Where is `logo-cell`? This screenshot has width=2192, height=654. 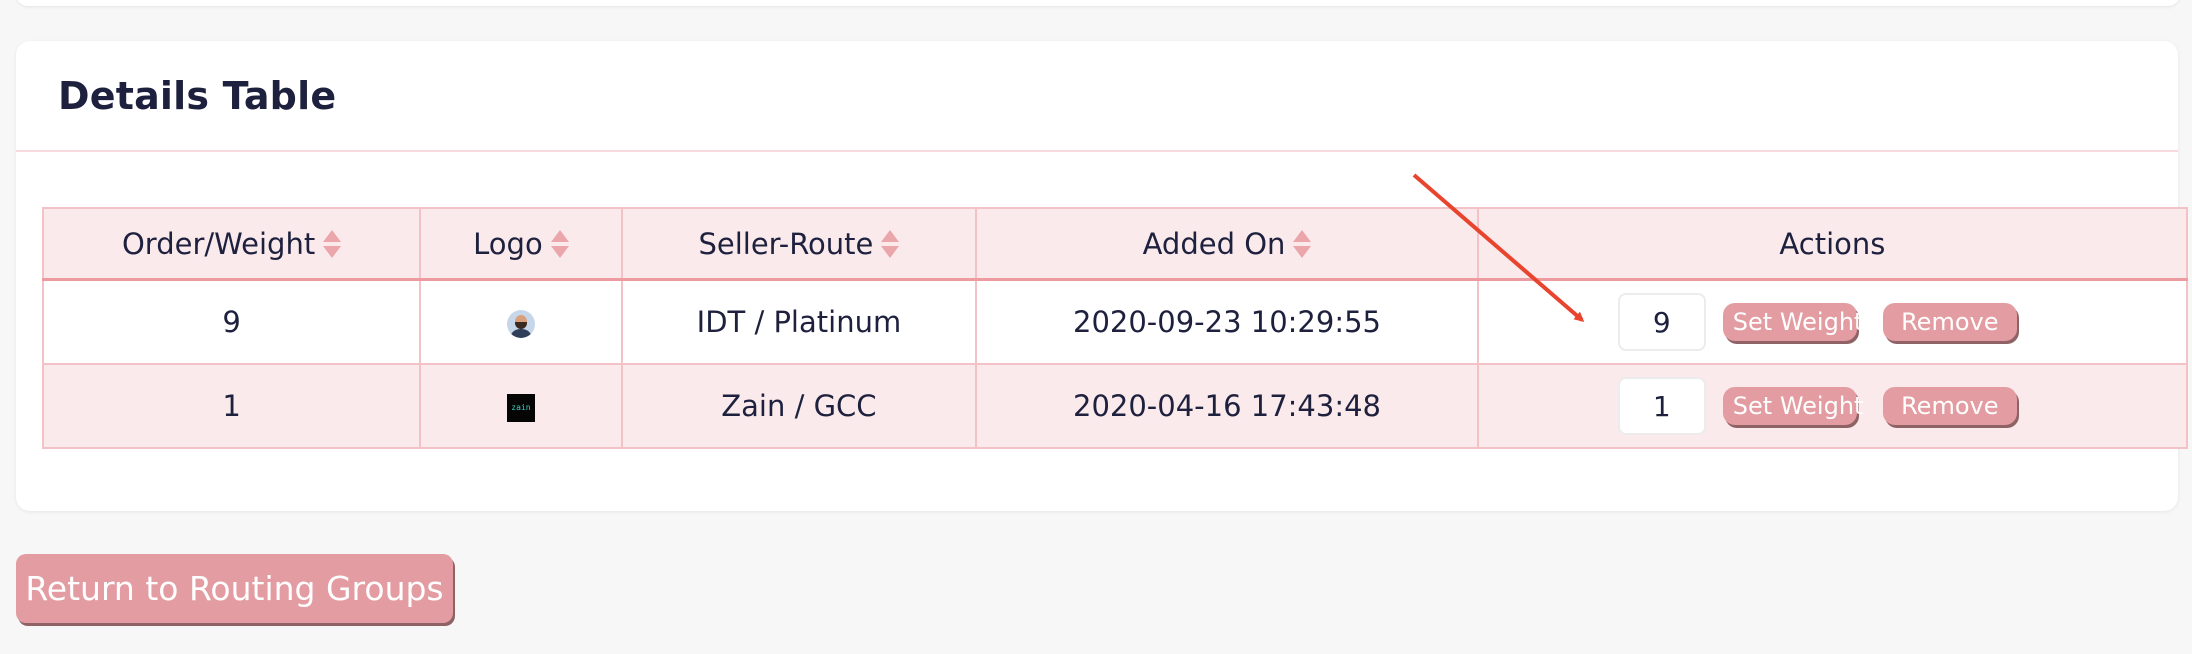
logo-cell is located at coordinates (521, 321).